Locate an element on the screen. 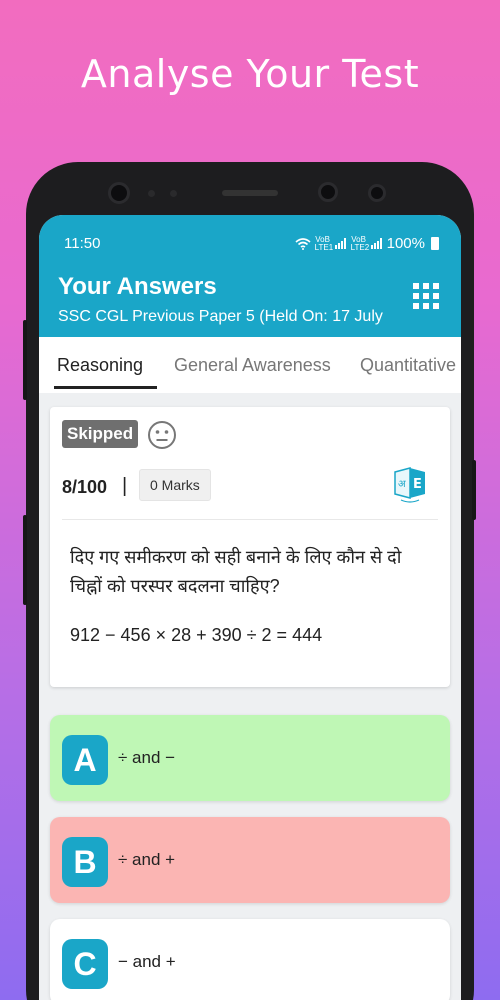 This screenshot has height=1000, width=500. tab-reasoning: Reasoning is located at coordinates (100, 365).